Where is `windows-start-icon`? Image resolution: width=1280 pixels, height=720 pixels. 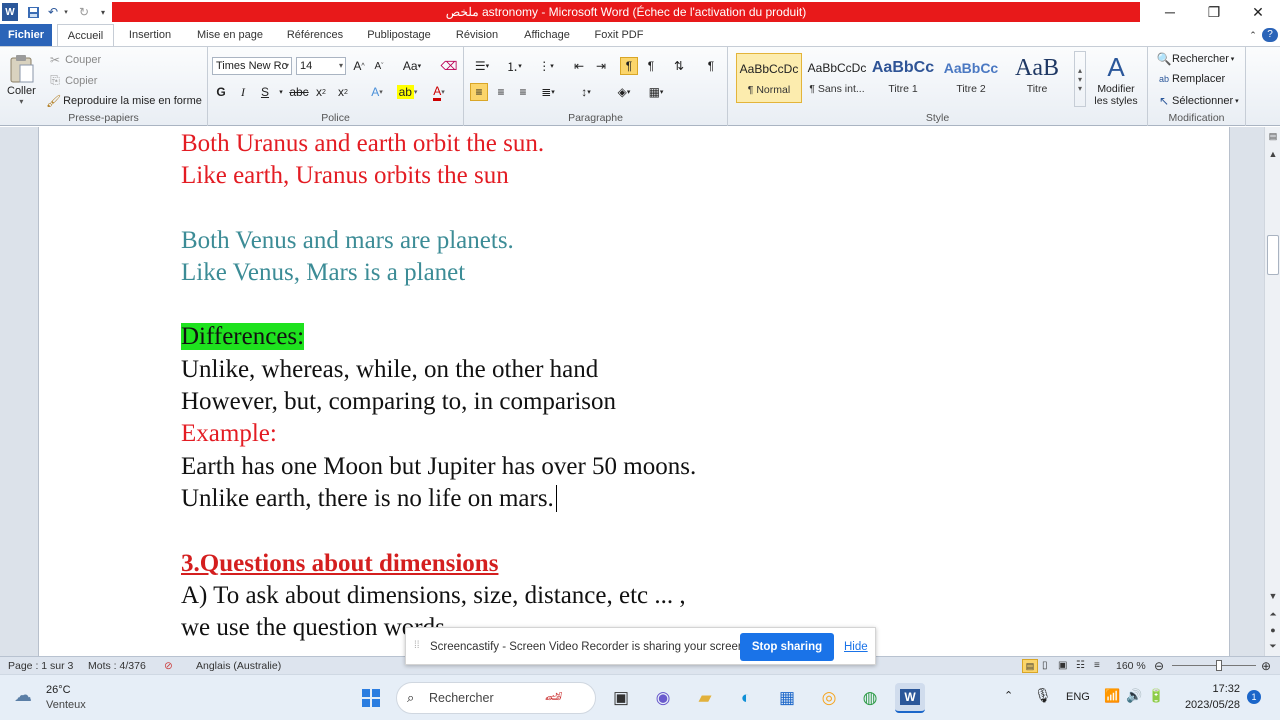
windows-start-icon is located at coordinates (371, 698).